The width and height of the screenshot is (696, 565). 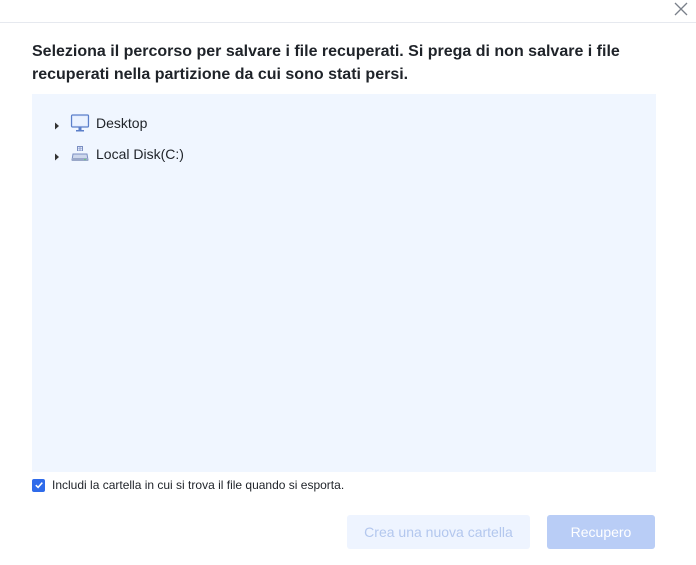 What do you see at coordinates (438, 532) in the screenshot?
I see `new-folder-button: Crea una nuova cartella` at bounding box center [438, 532].